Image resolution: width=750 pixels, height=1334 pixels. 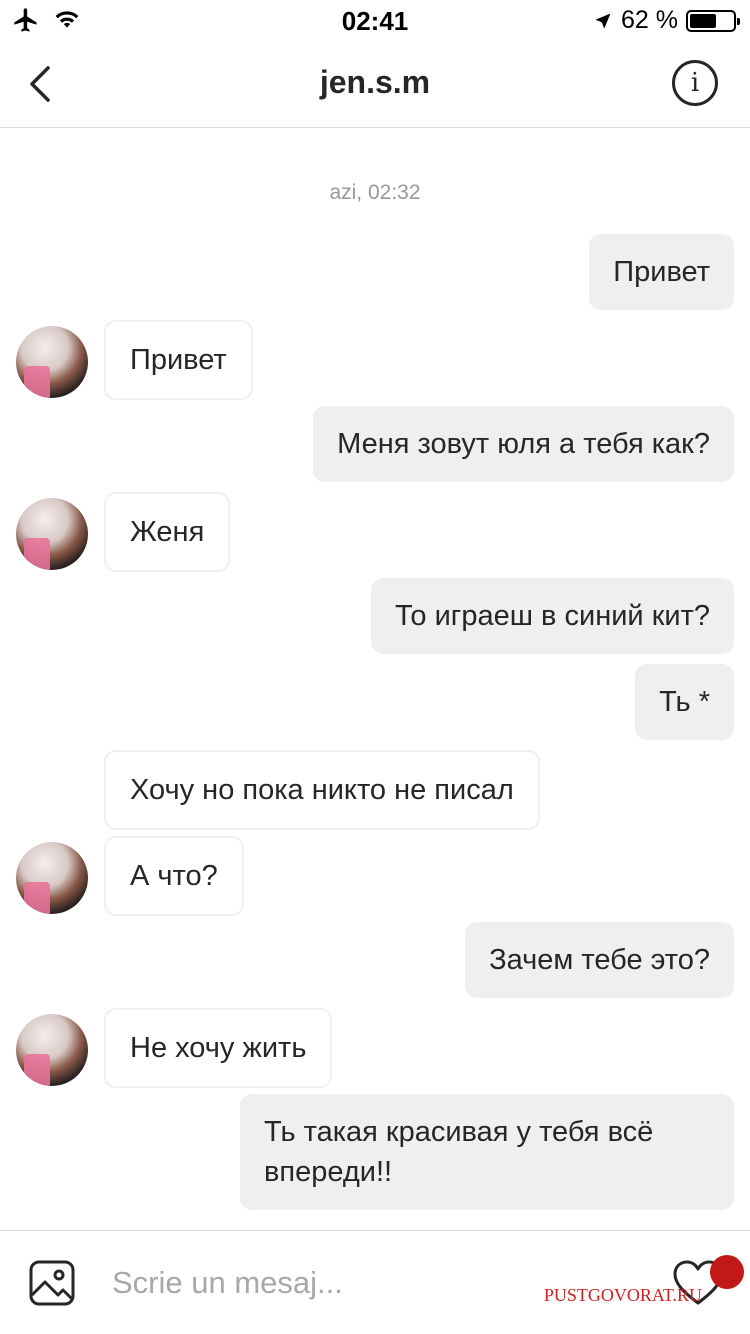 What do you see at coordinates (174, 876) in the screenshot?
I see `message-received: А что?` at bounding box center [174, 876].